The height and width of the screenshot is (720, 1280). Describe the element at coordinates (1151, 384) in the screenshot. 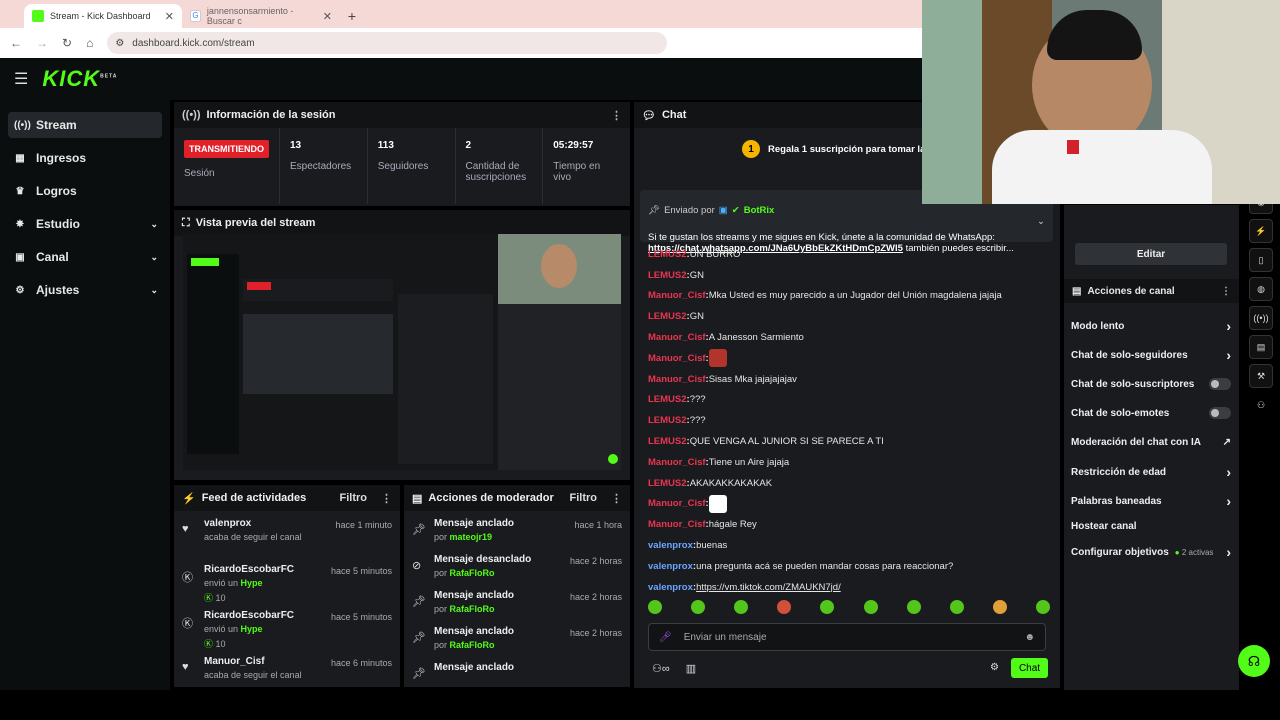

I see `channel-action-item: Chat de solo-suscriptores` at that location.